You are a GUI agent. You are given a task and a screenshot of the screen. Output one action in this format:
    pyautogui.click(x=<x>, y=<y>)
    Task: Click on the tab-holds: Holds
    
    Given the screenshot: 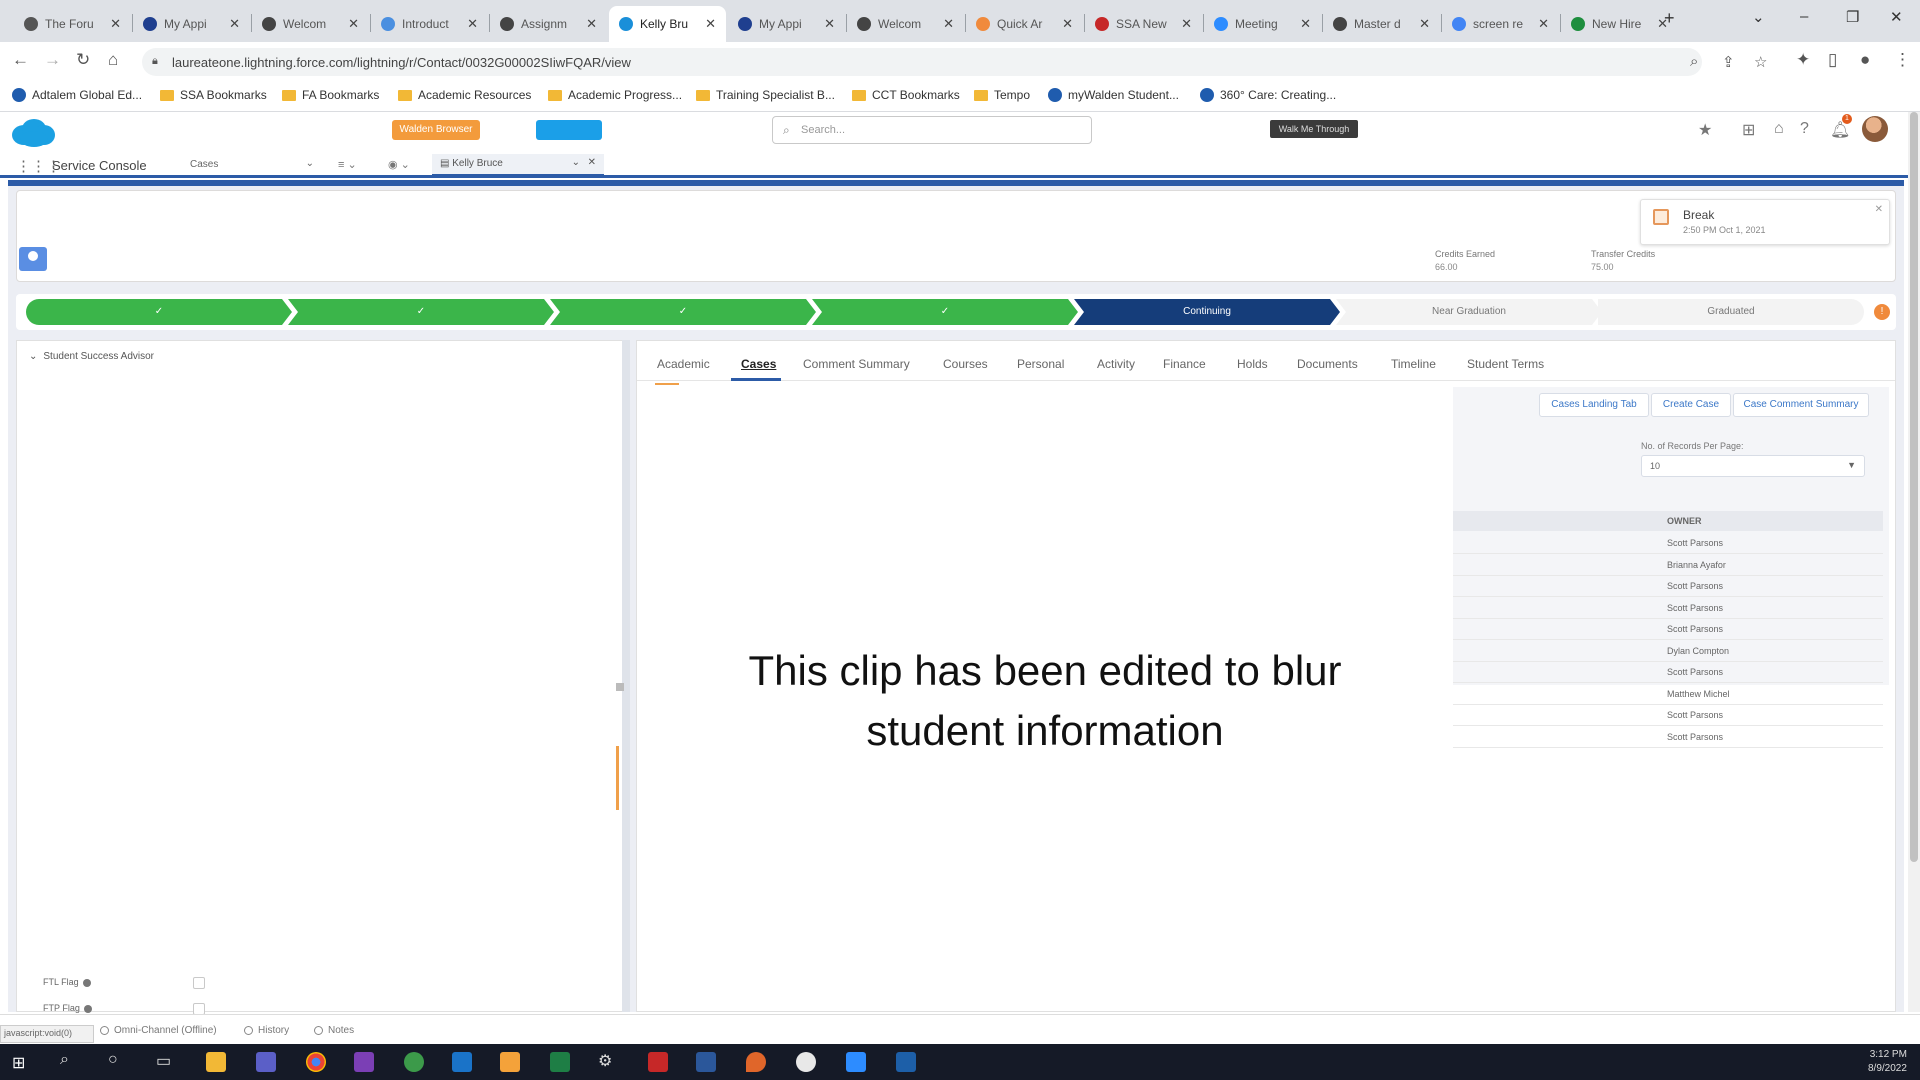 What is the action you would take?
    pyautogui.click(x=1252, y=364)
    